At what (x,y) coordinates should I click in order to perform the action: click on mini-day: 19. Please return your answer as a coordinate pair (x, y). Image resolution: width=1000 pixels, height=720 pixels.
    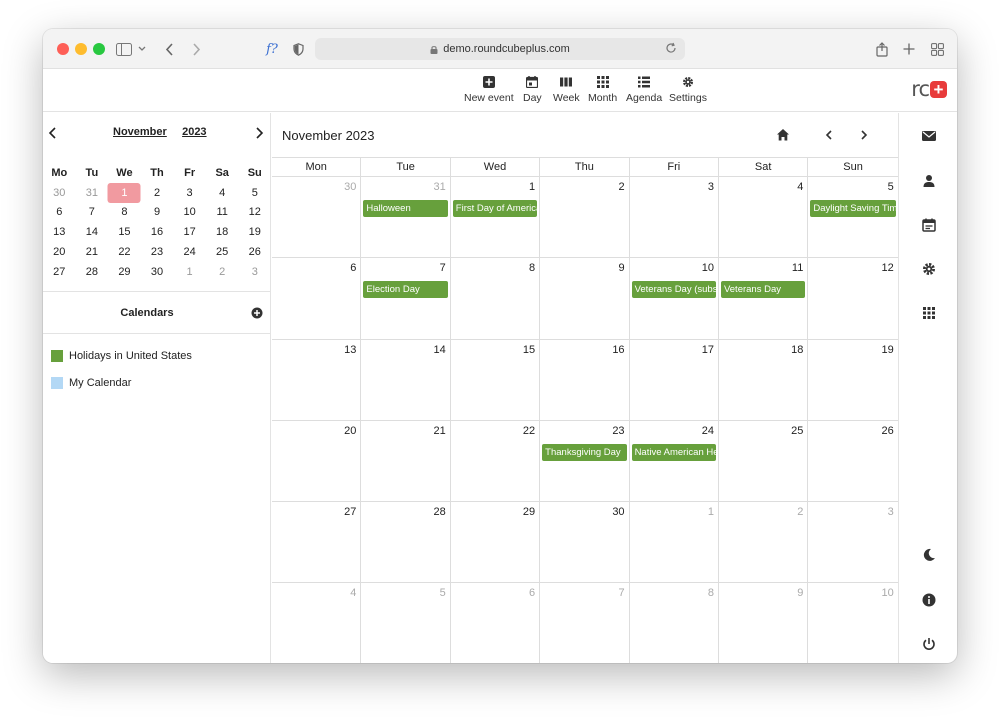
    Looking at the image, I should click on (254, 232).